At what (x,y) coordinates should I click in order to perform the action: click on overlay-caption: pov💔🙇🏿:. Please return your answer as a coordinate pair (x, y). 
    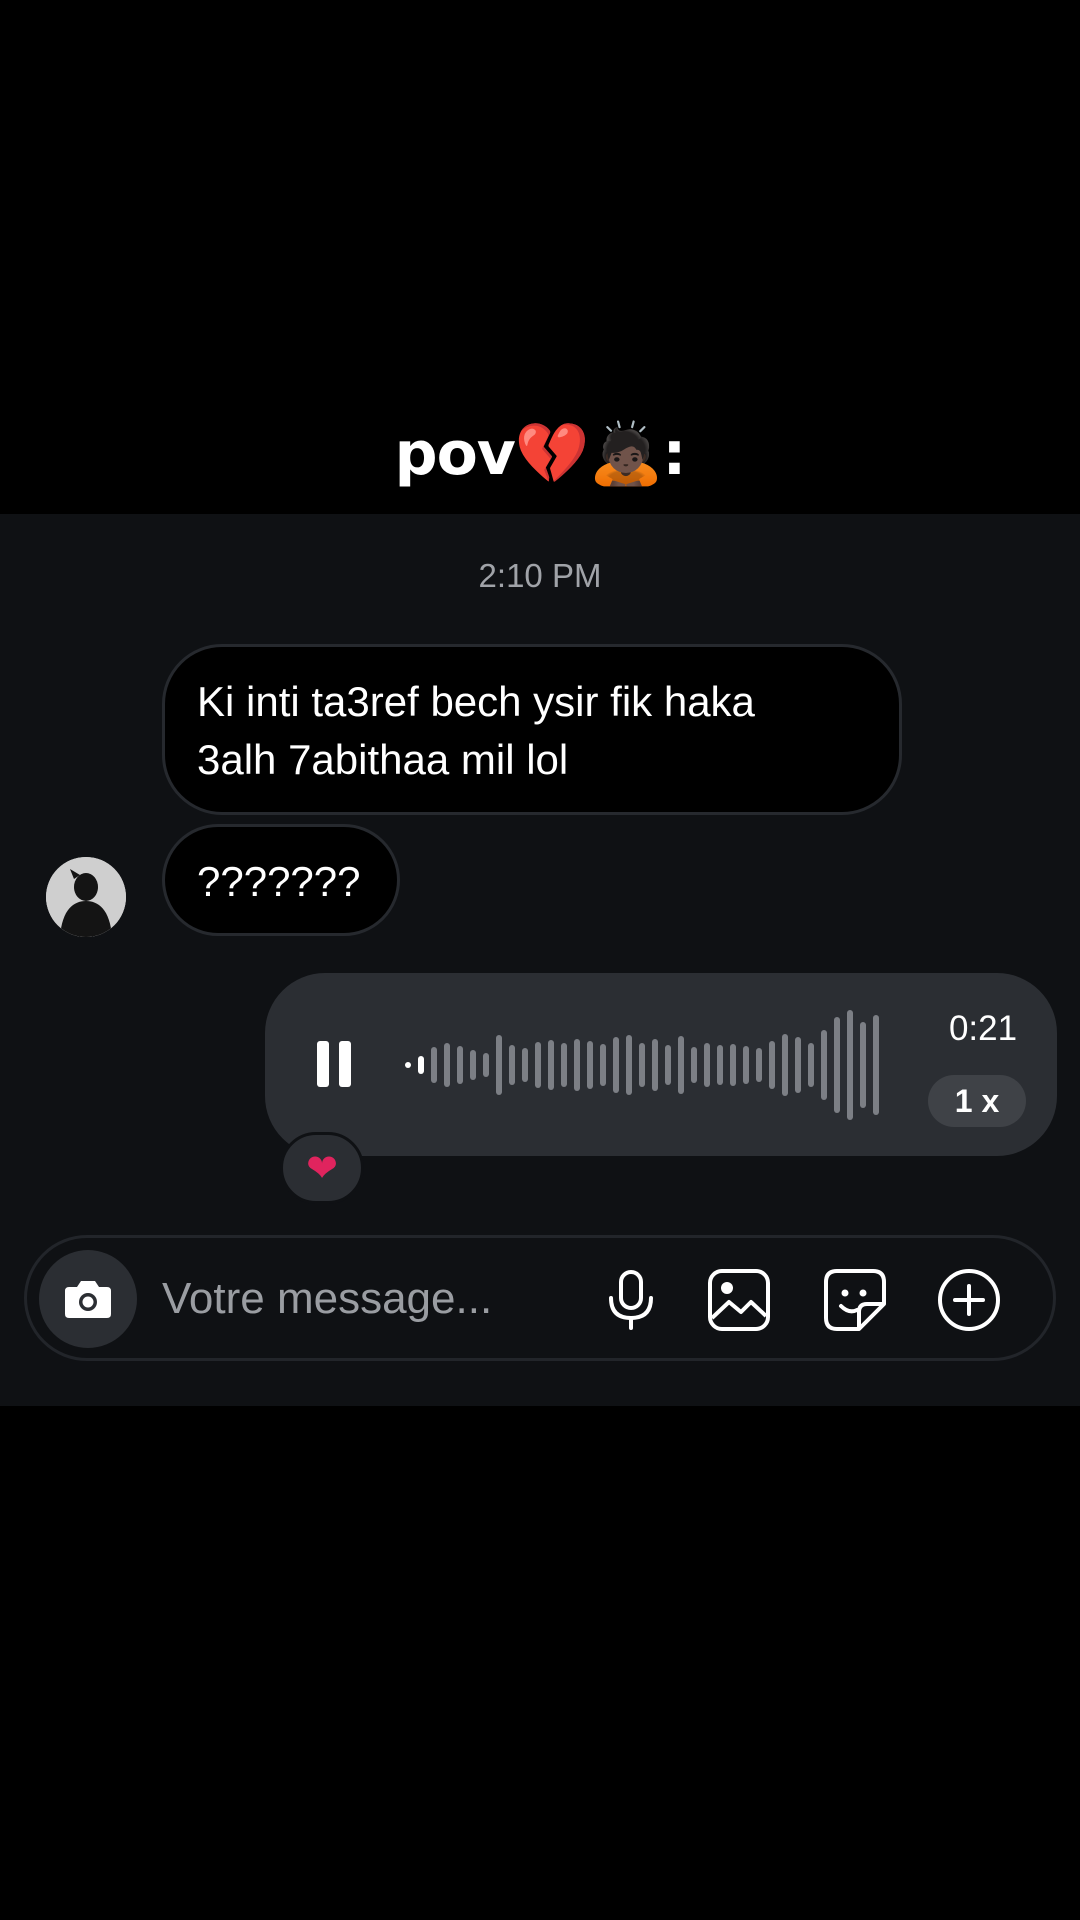
    Looking at the image, I should click on (540, 453).